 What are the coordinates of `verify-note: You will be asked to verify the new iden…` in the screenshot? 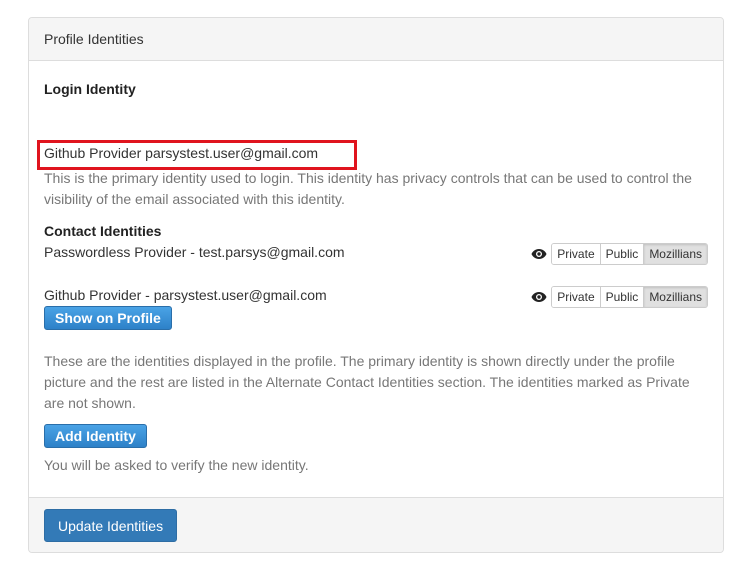 It's located at (176, 465).